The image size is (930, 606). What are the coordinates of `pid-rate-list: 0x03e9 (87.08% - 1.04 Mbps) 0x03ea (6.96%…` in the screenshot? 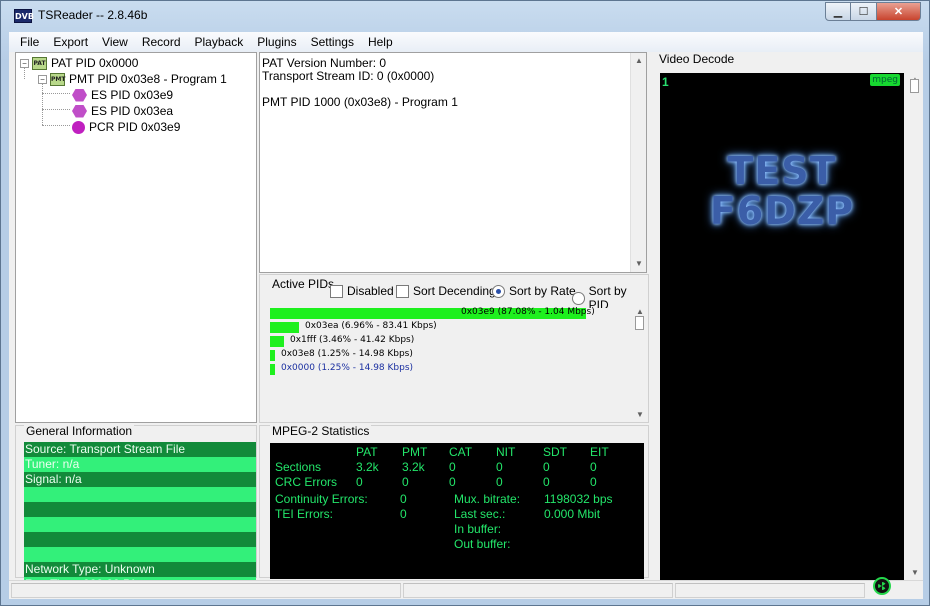 It's located at (458, 365).